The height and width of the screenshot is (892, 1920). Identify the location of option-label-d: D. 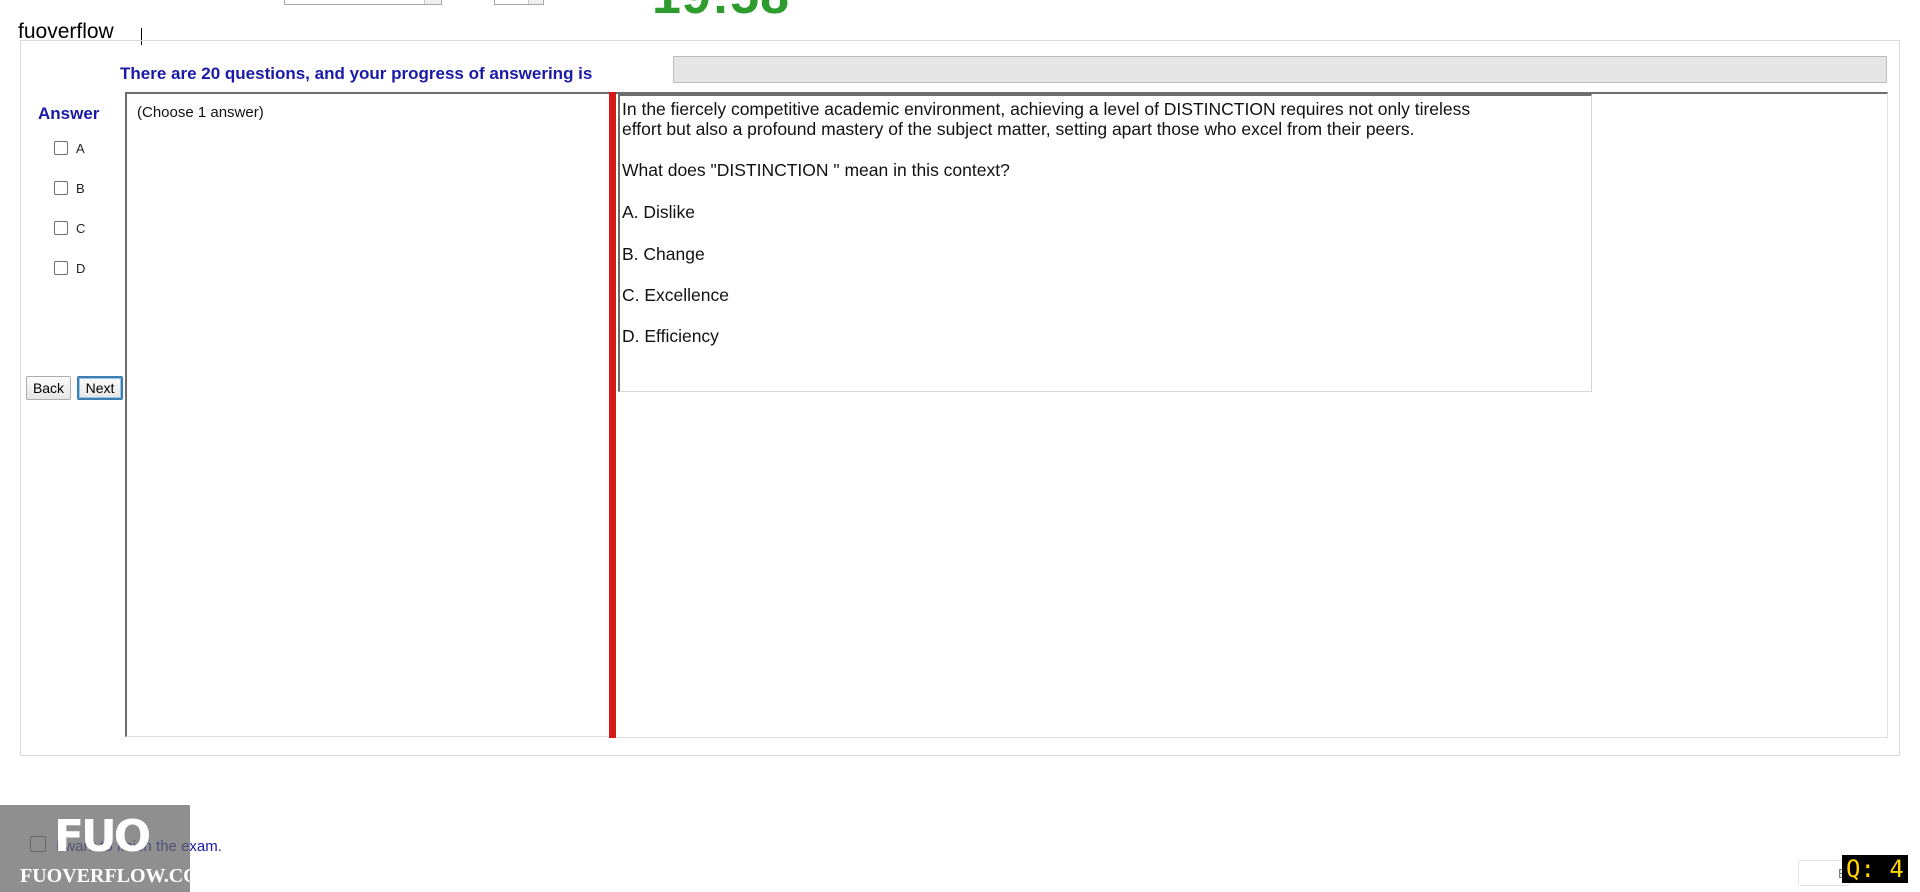
(81, 268).